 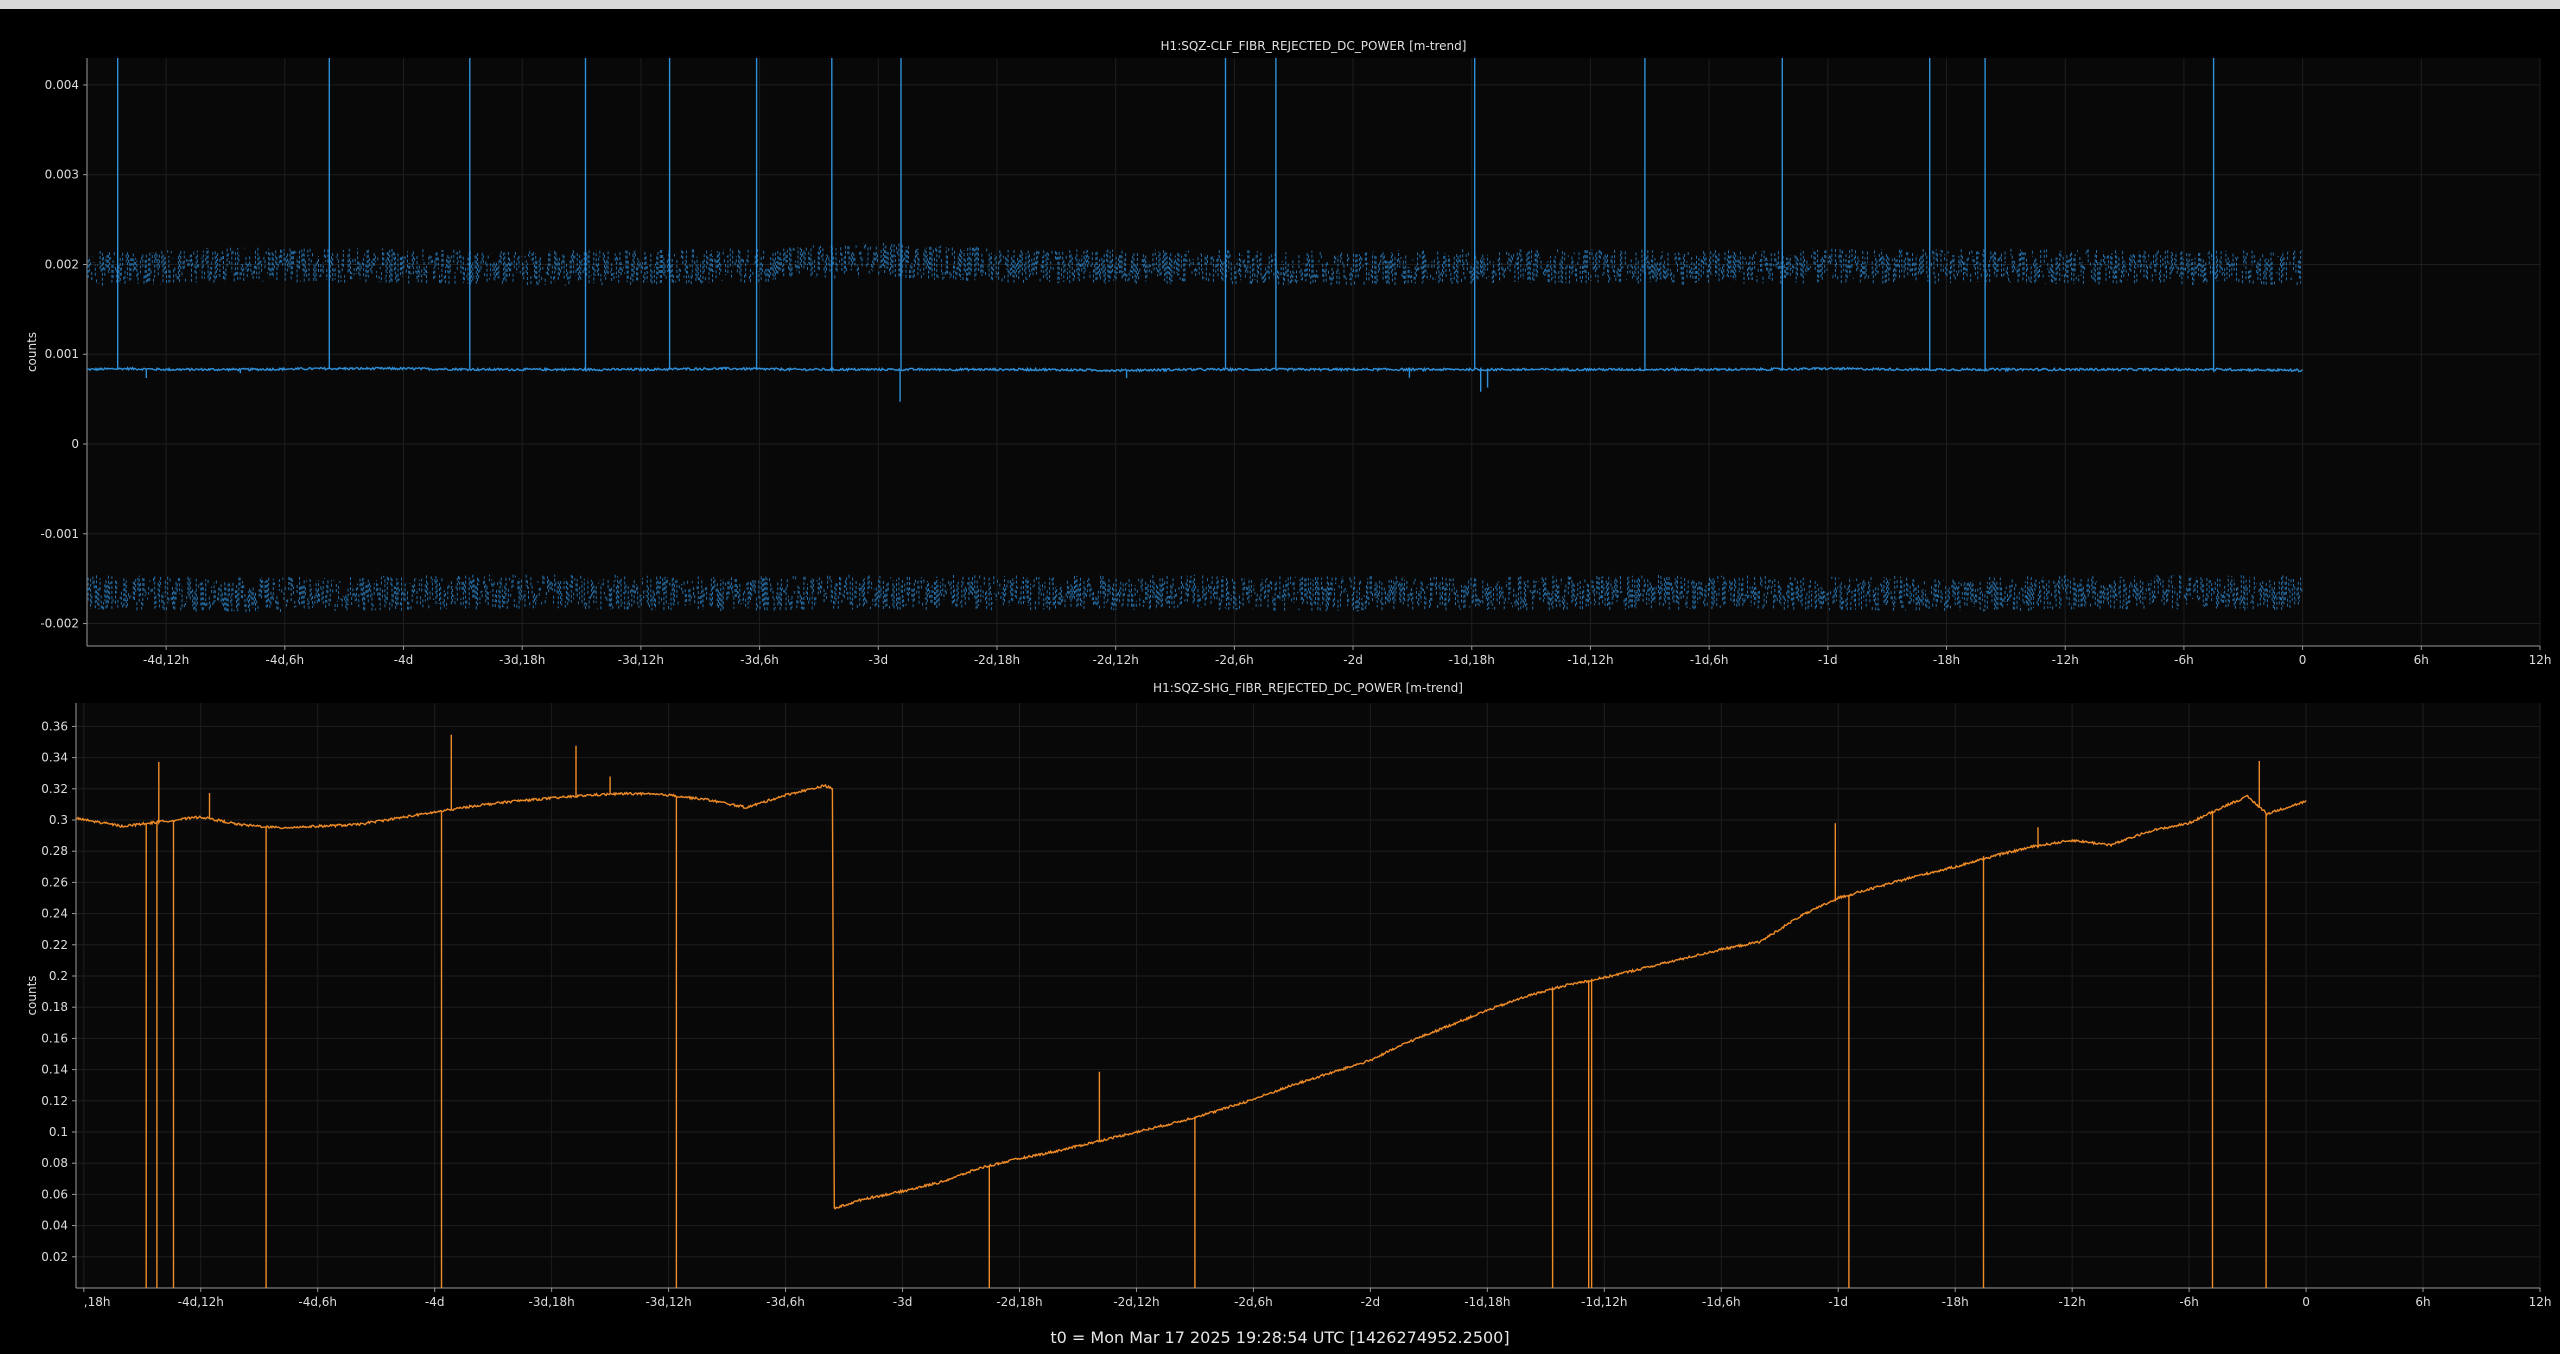 I want to click on y-tick-label: 0.02, so click(x=54, y=1257).